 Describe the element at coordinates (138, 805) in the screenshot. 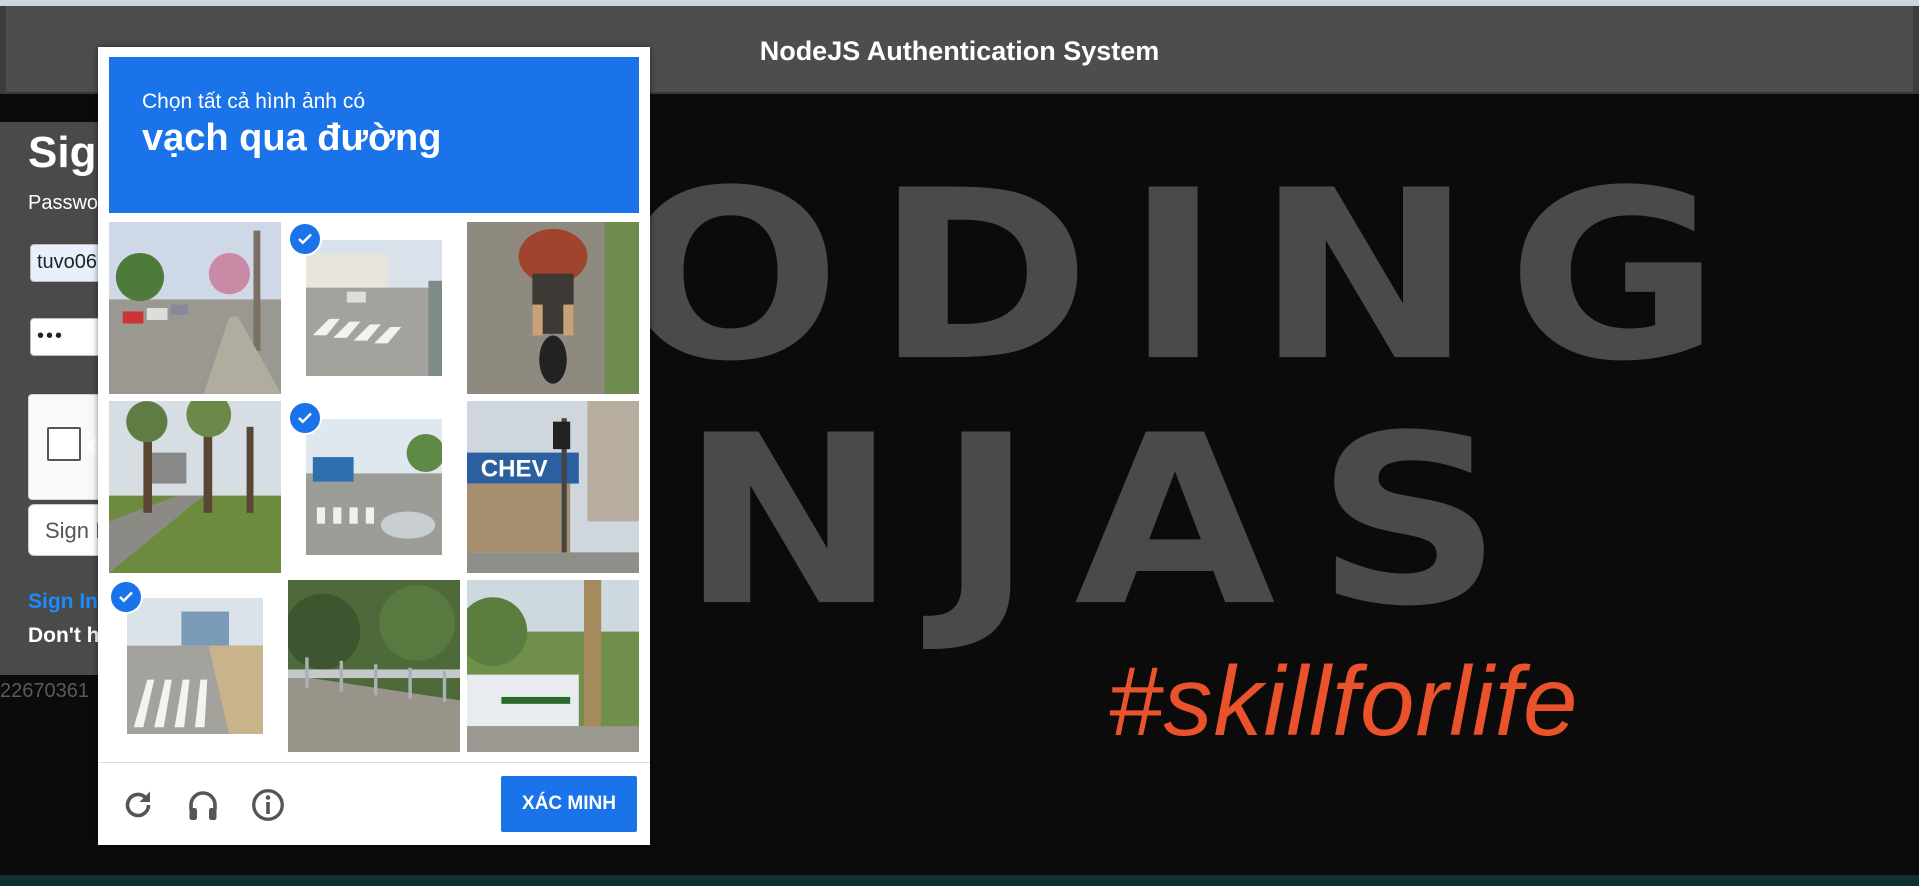

I see `reload-icon` at that location.